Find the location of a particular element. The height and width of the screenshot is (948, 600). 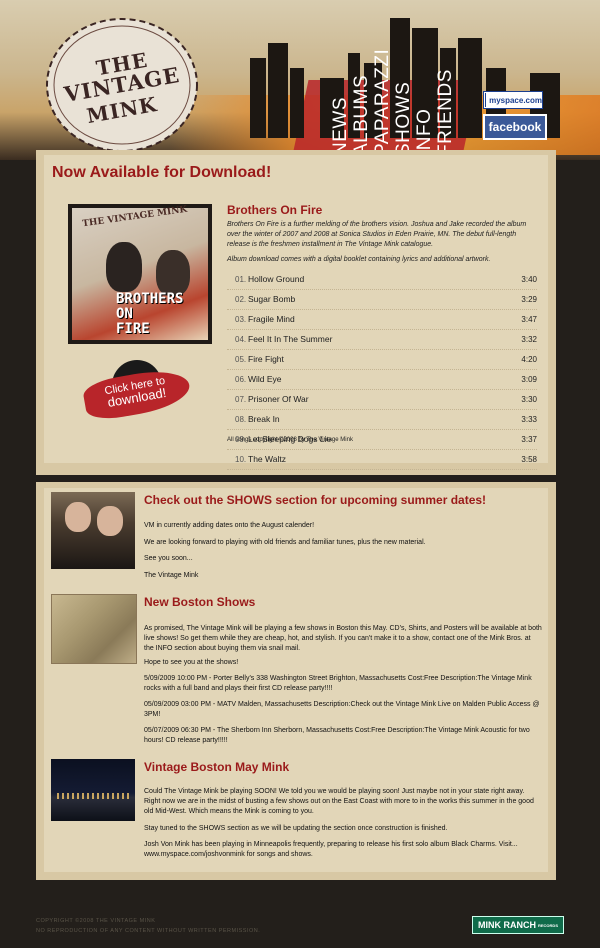

album-cover-art: THE VINTAGE MINK BROTHERS ON FIRE is located at coordinates (140, 272).